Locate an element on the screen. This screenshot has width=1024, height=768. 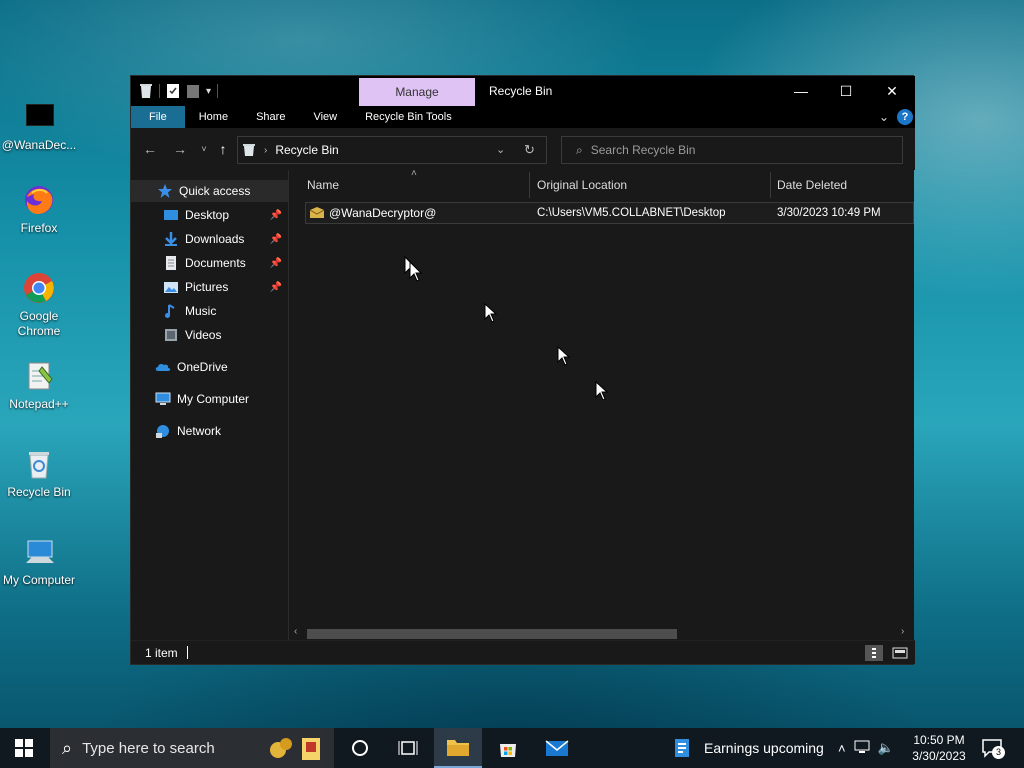
properties-icon is located at coordinates (173, 91).